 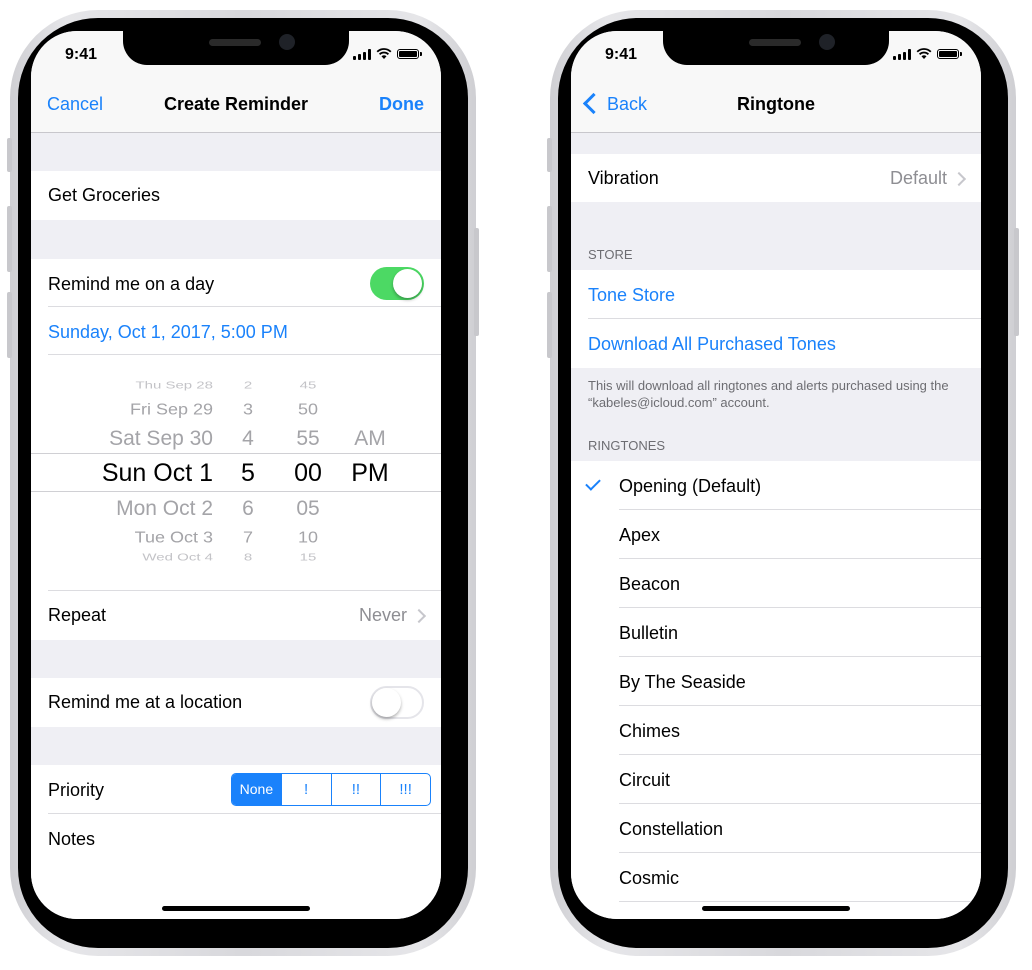 I want to click on remind-location-toggle, so click(x=397, y=702).